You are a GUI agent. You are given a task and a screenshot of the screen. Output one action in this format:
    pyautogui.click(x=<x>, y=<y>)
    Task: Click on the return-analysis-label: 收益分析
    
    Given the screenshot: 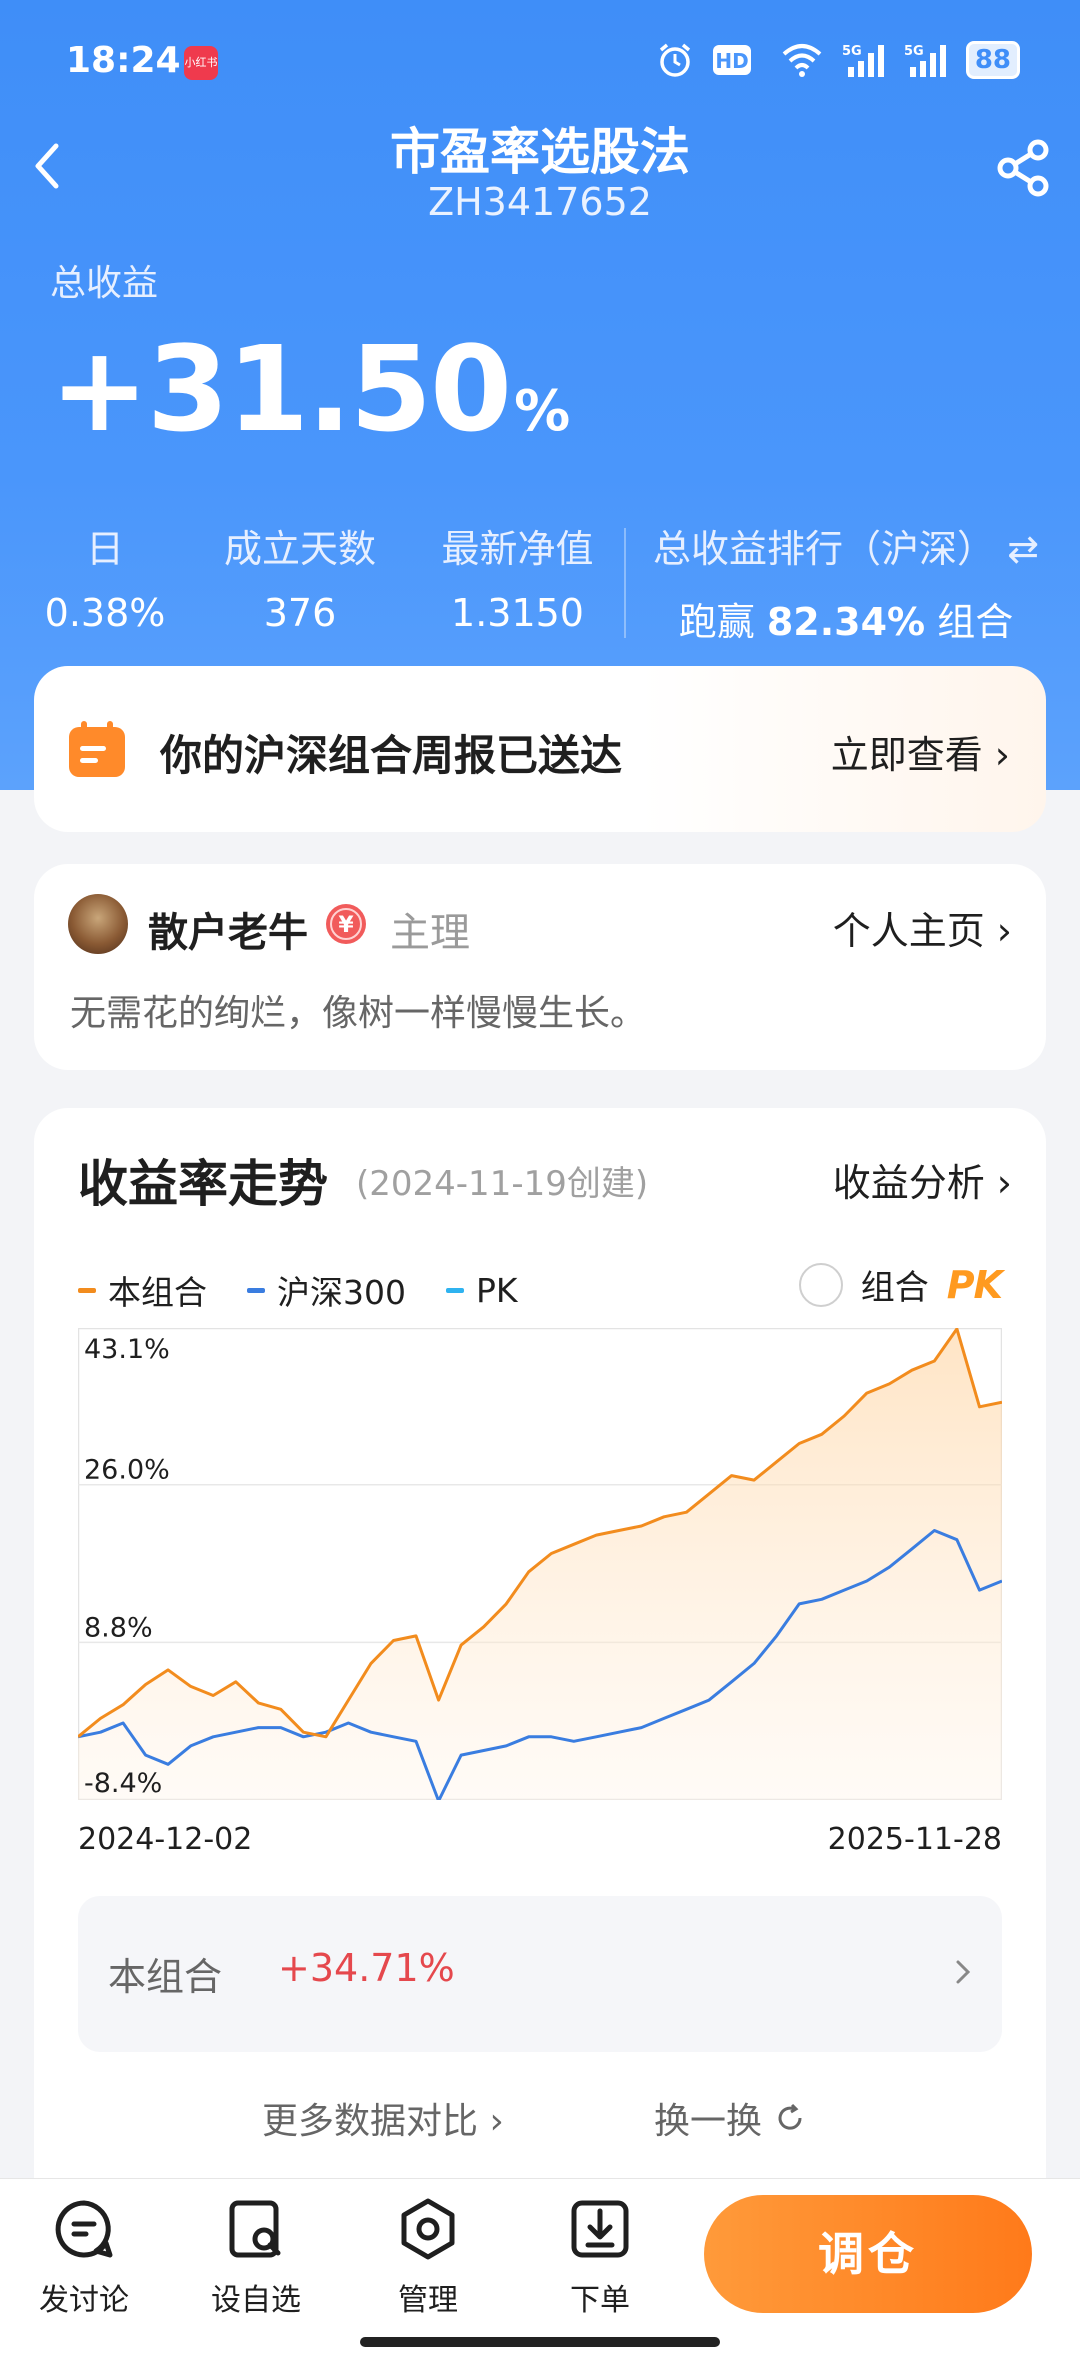 What is the action you would take?
    pyautogui.click(x=908, y=1183)
    